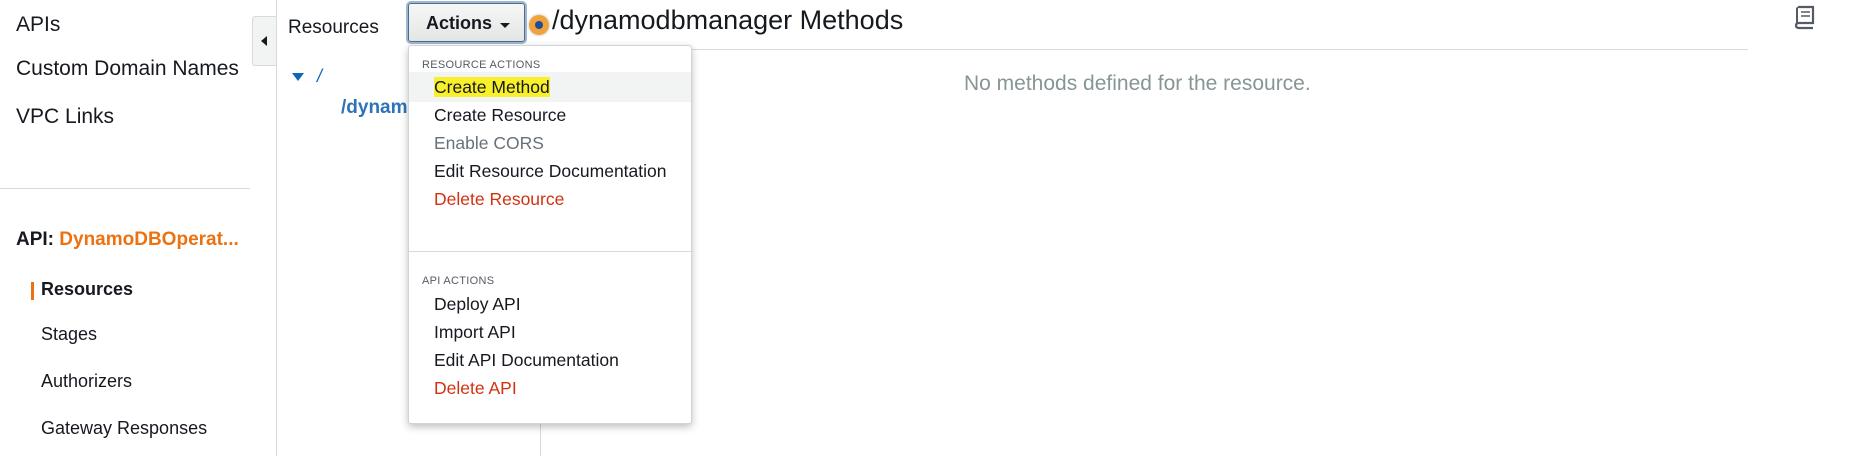 The height and width of the screenshot is (456, 1861). Describe the element at coordinates (550, 115) in the screenshot. I see `menu-item-create-resource: Create Resource` at that location.